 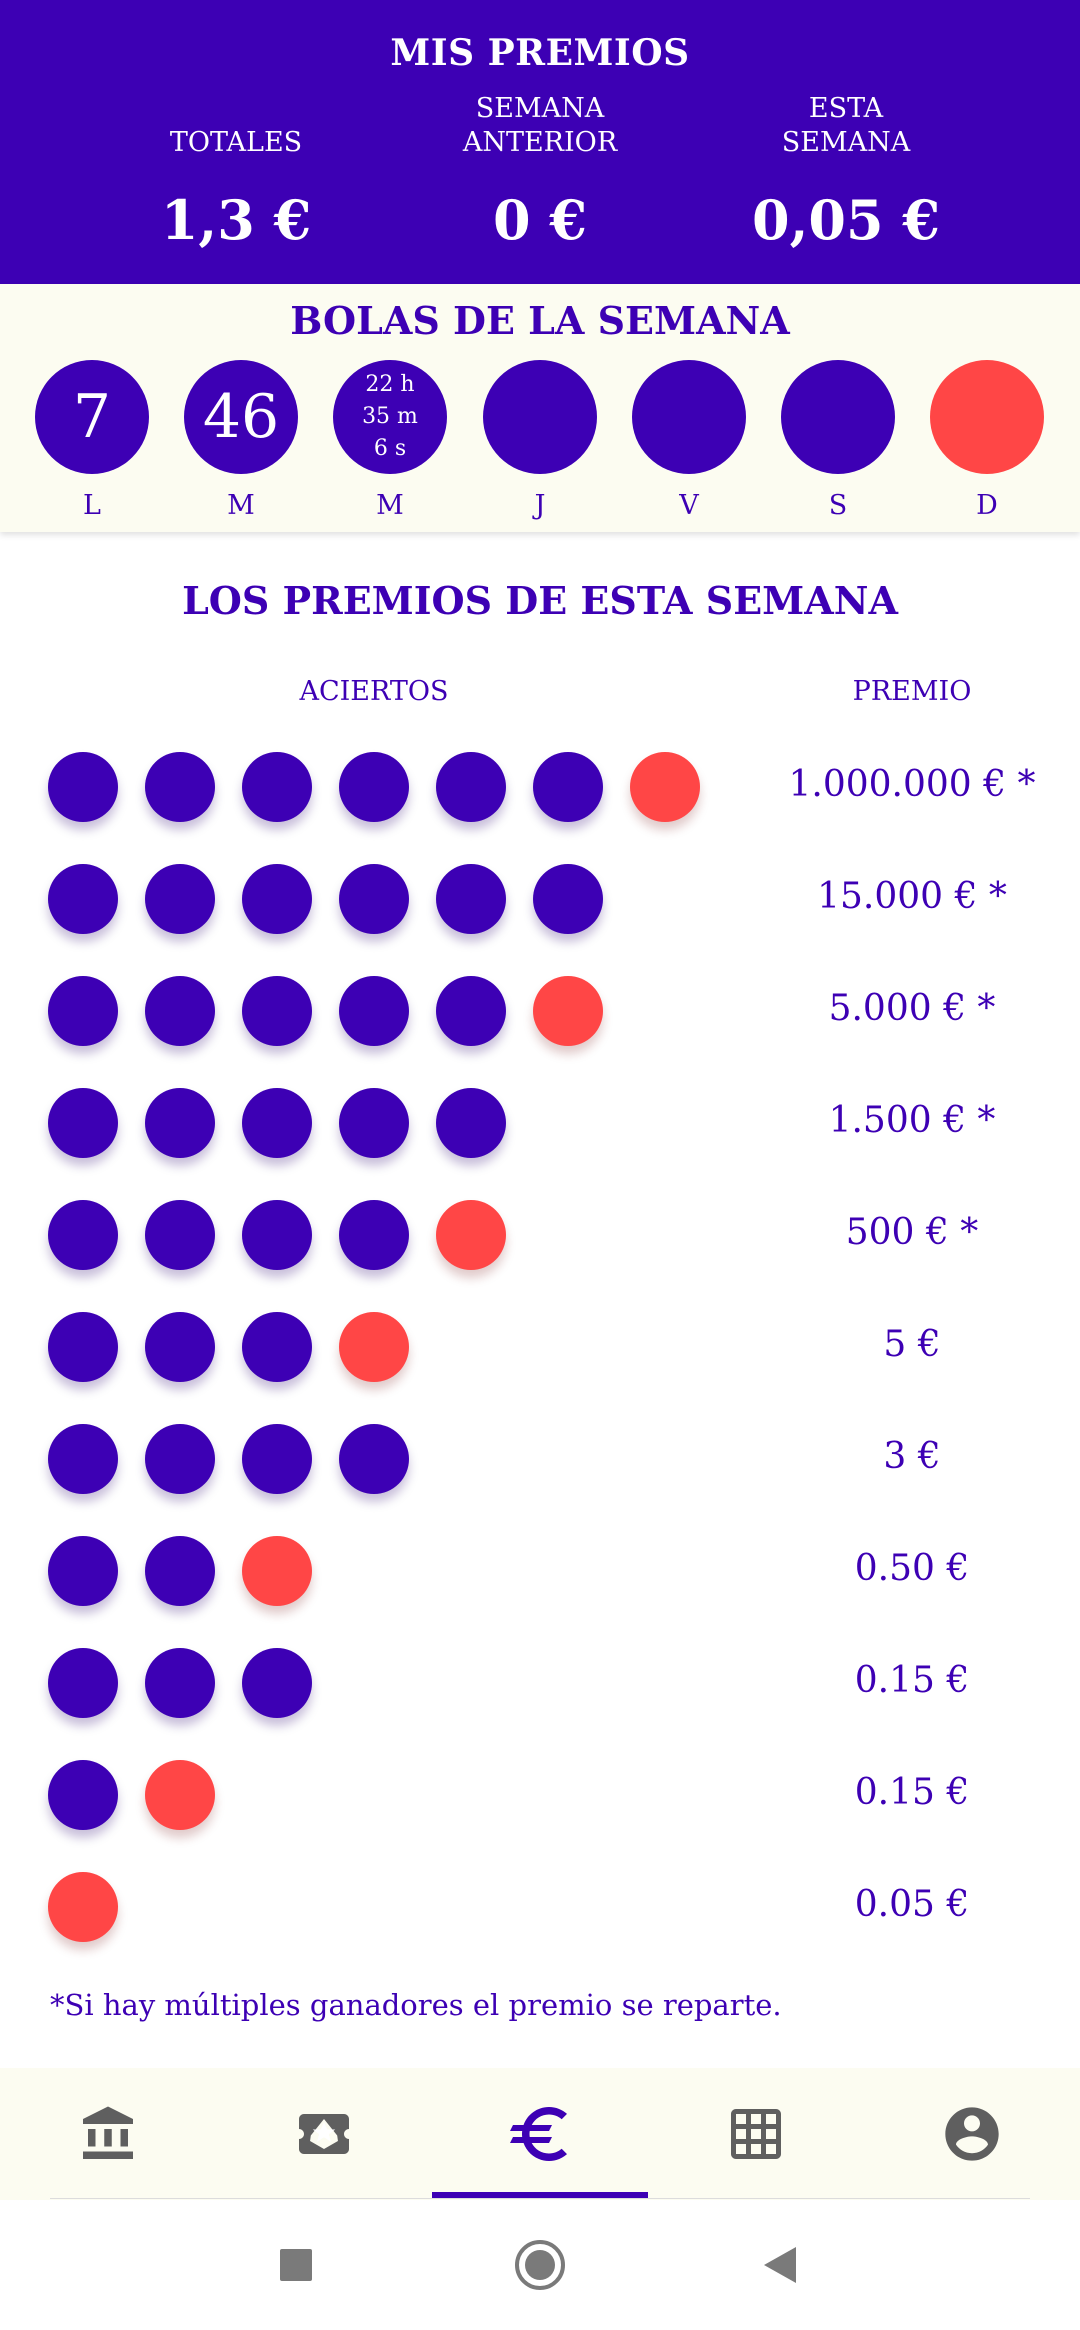 What do you see at coordinates (912, 1792) in the screenshot?
I see `prize-amount: 0.15 €` at bounding box center [912, 1792].